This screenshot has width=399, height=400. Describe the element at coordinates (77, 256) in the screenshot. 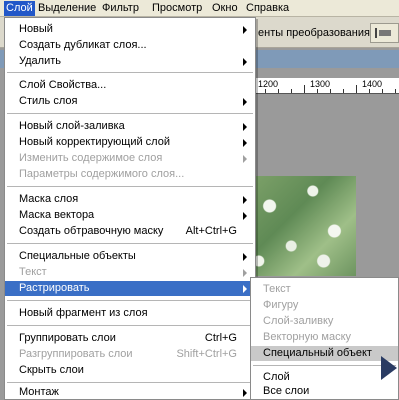

I see `menu-item-label: Специальные объекты` at that location.